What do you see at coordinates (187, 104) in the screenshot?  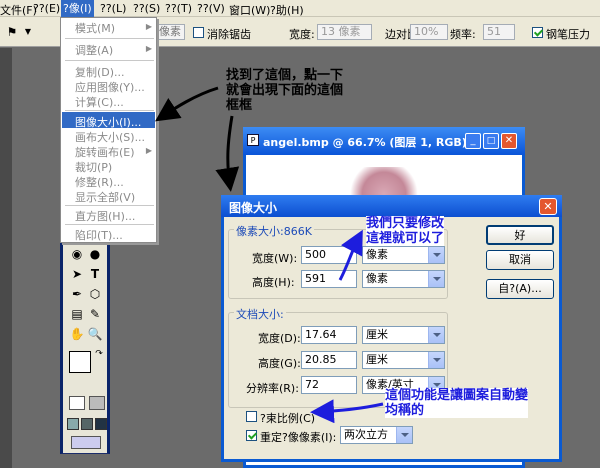 I see `arrow-to-image-size` at bounding box center [187, 104].